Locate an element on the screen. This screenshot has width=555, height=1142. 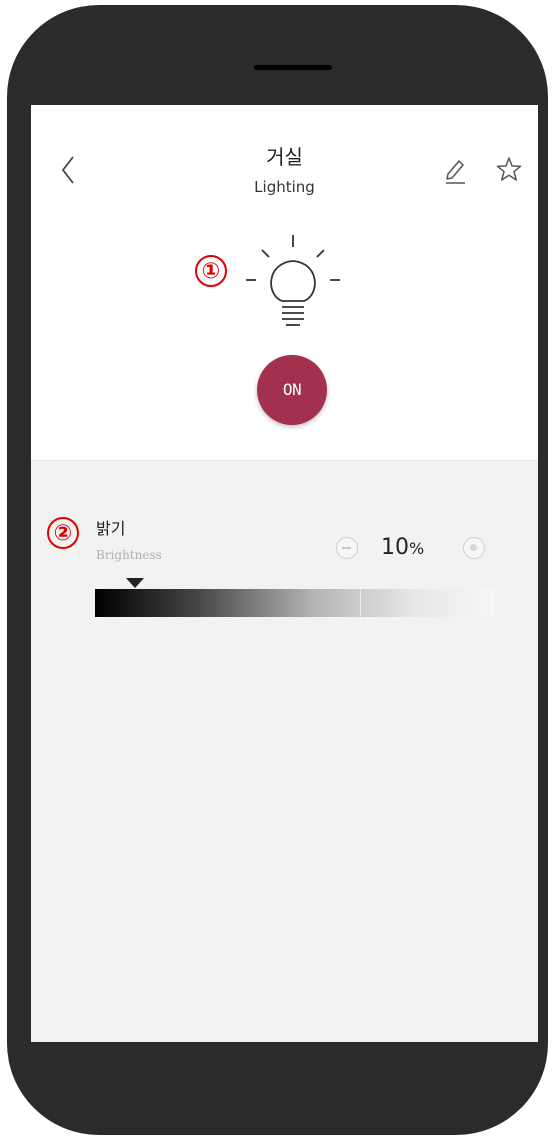
brightness-value-unit: % is located at coordinates (417, 548).